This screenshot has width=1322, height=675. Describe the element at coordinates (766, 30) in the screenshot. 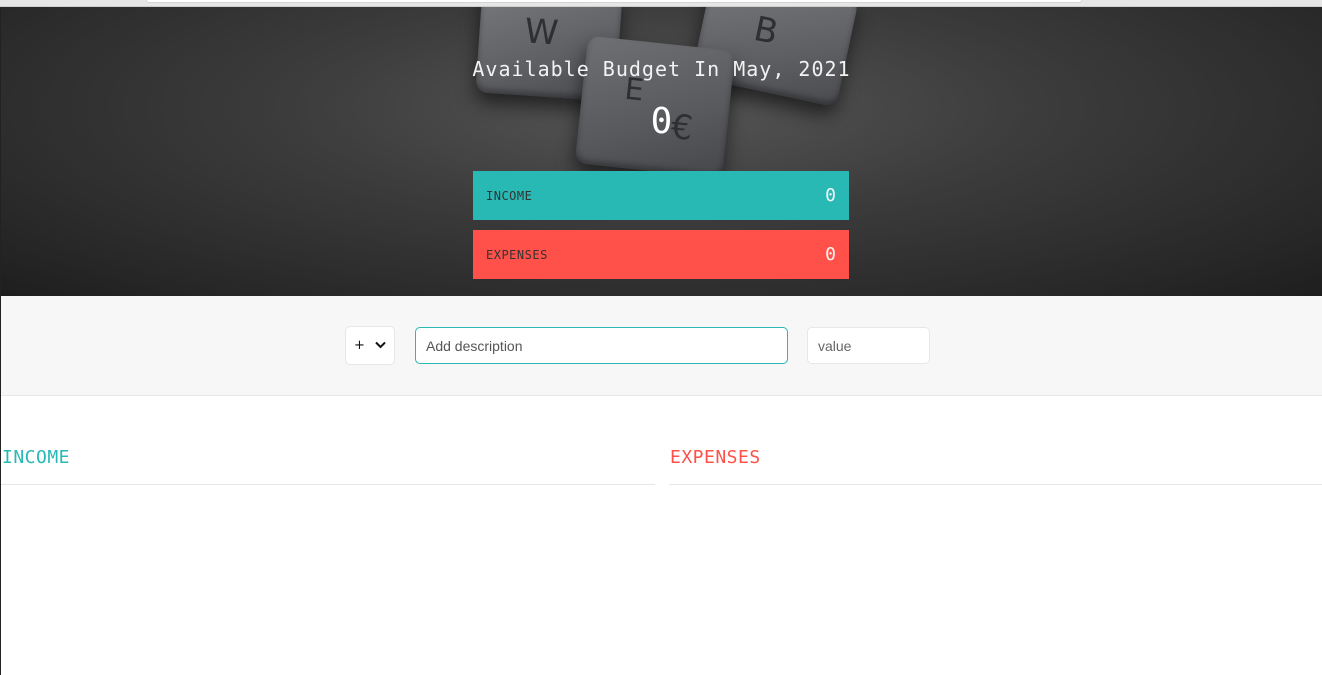

I see `letter-tile-b-glyph: B` at that location.